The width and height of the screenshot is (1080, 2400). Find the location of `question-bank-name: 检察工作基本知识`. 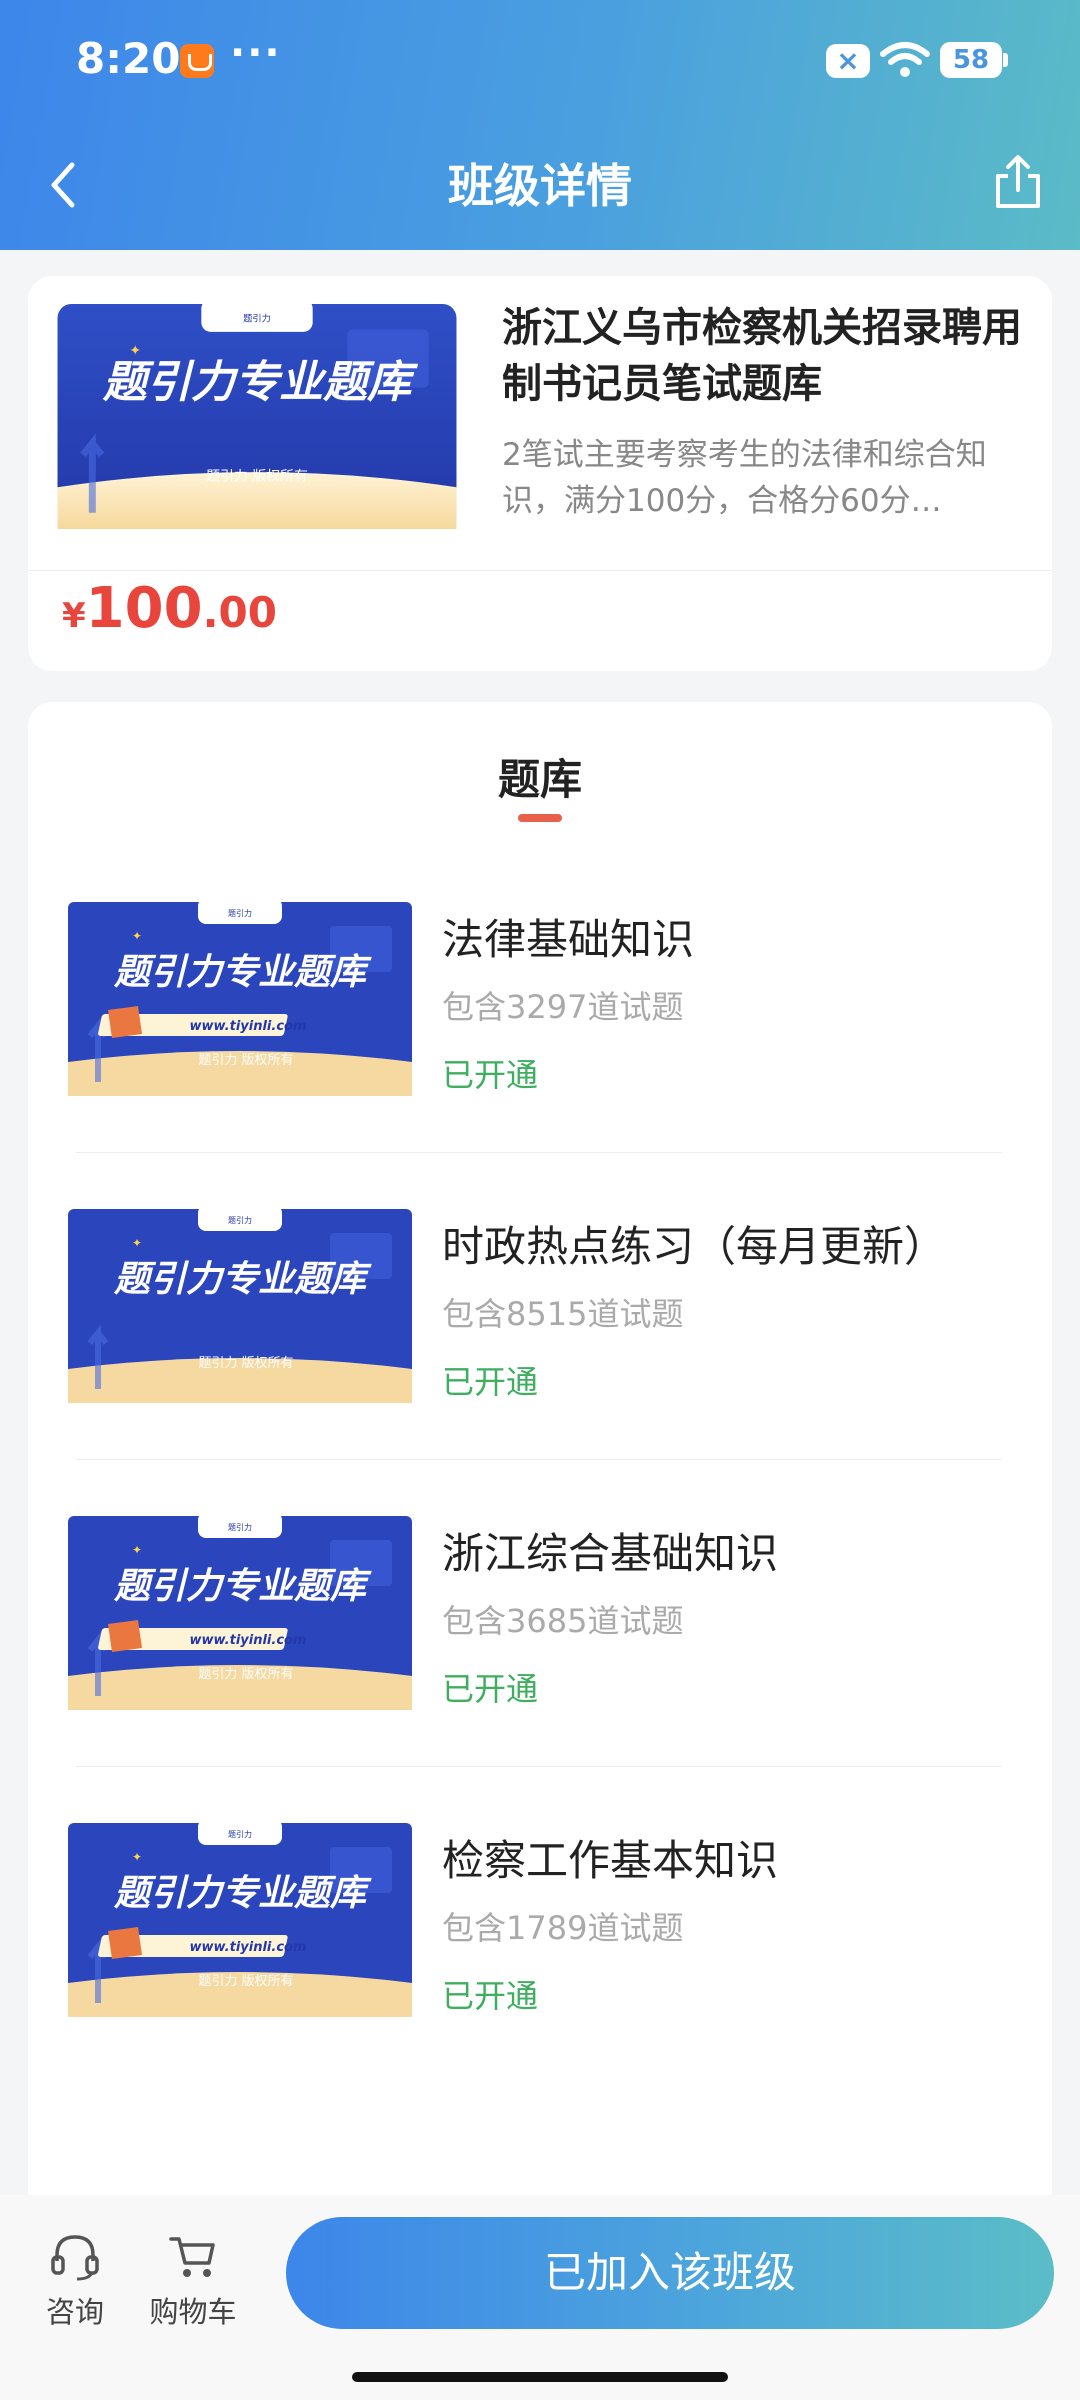

question-bank-name: 检察工作基本知识 is located at coordinates (610, 1860).